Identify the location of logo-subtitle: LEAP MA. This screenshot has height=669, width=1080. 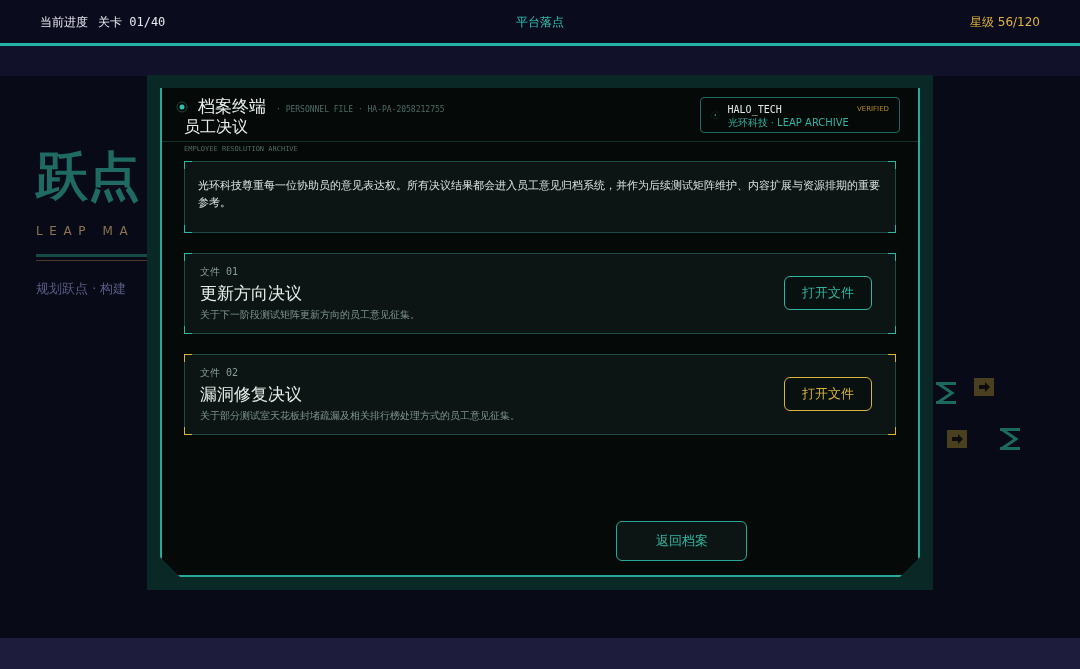
(86, 231).